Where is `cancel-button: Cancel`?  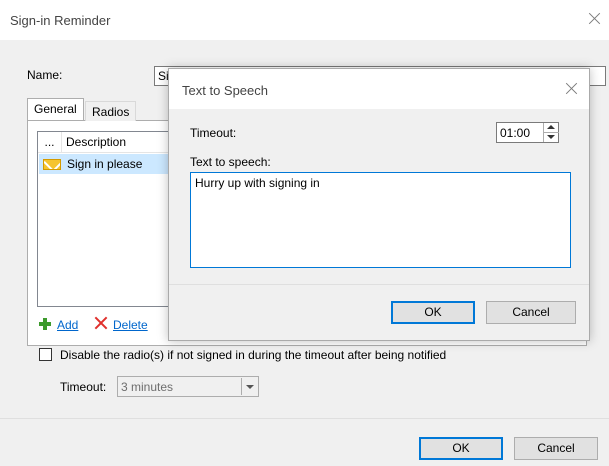 cancel-button: Cancel is located at coordinates (556, 448).